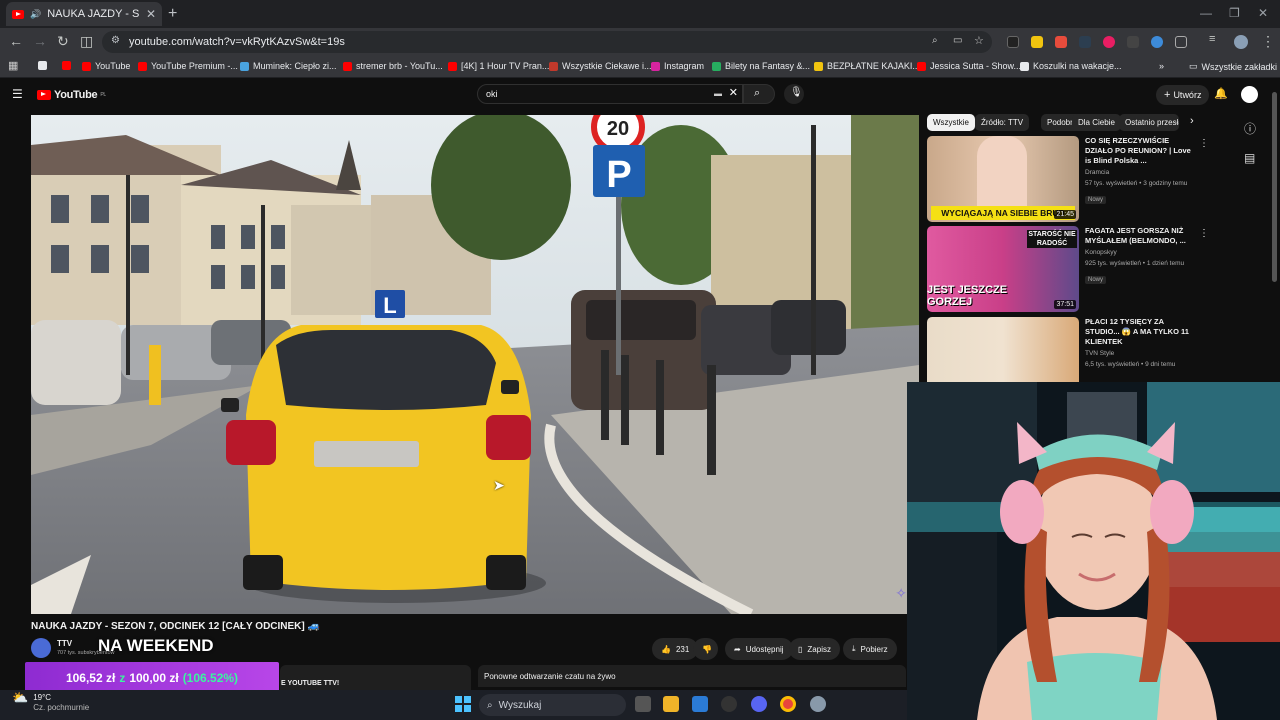 The image size is (1280, 720). What do you see at coordinates (1141, 172) in the screenshot?
I see `recommendation-channel: Dramcia` at bounding box center [1141, 172].